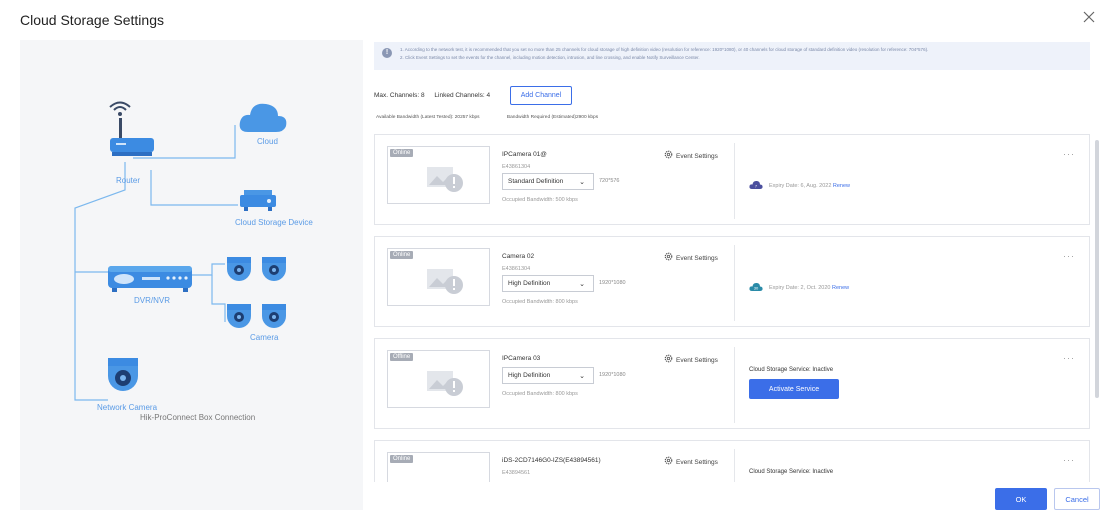  What do you see at coordinates (267, 141) in the screenshot?
I see `cloud-label: Cloud` at bounding box center [267, 141].